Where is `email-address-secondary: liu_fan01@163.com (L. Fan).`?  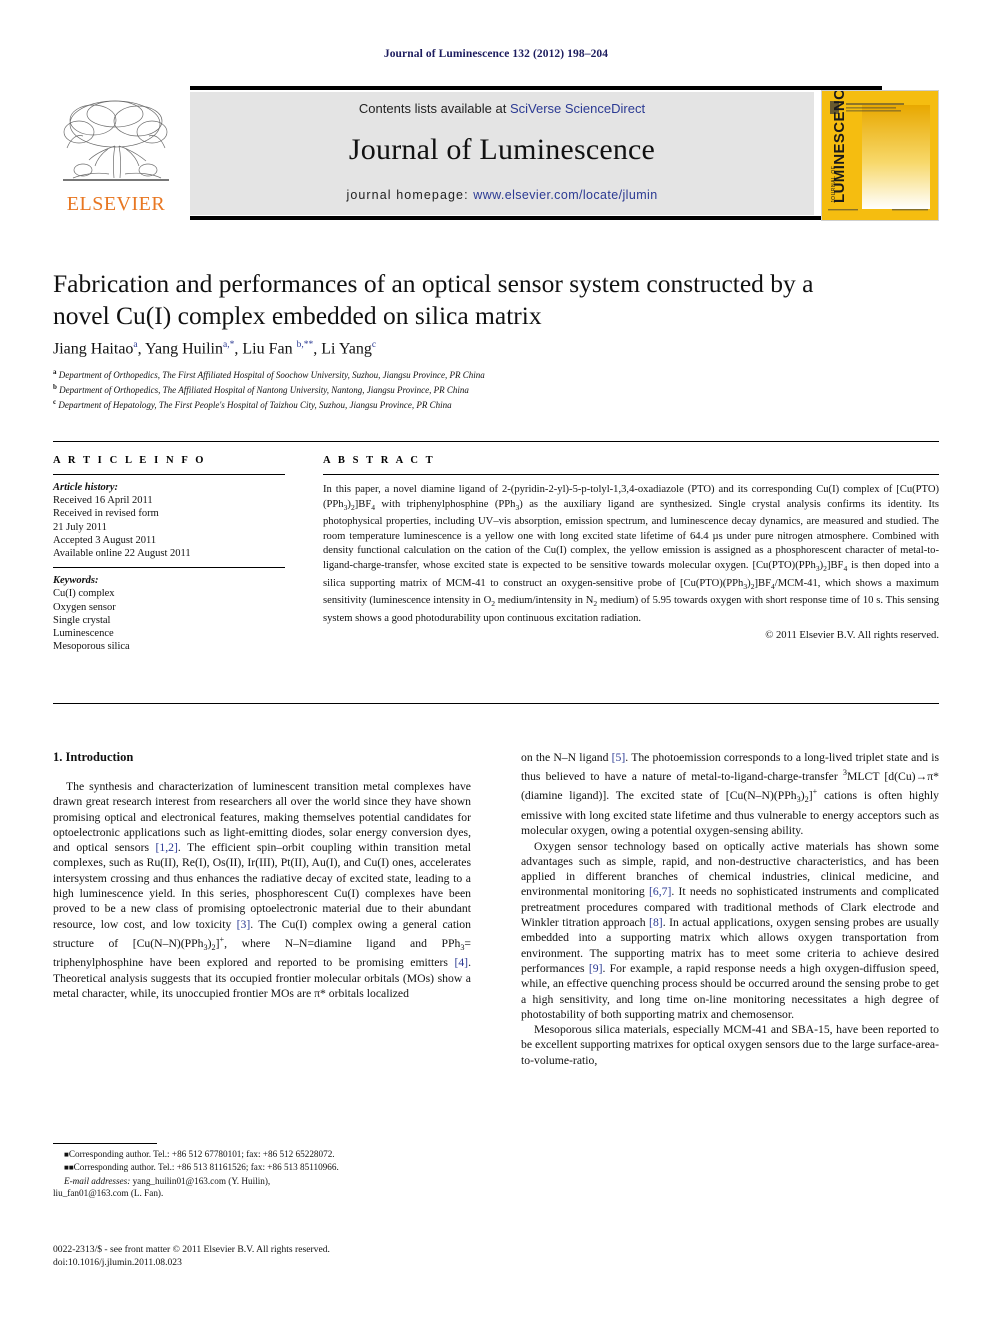 email-address-secondary: liu_fan01@163.com (L. Fan). is located at coordinates (262, 1193).